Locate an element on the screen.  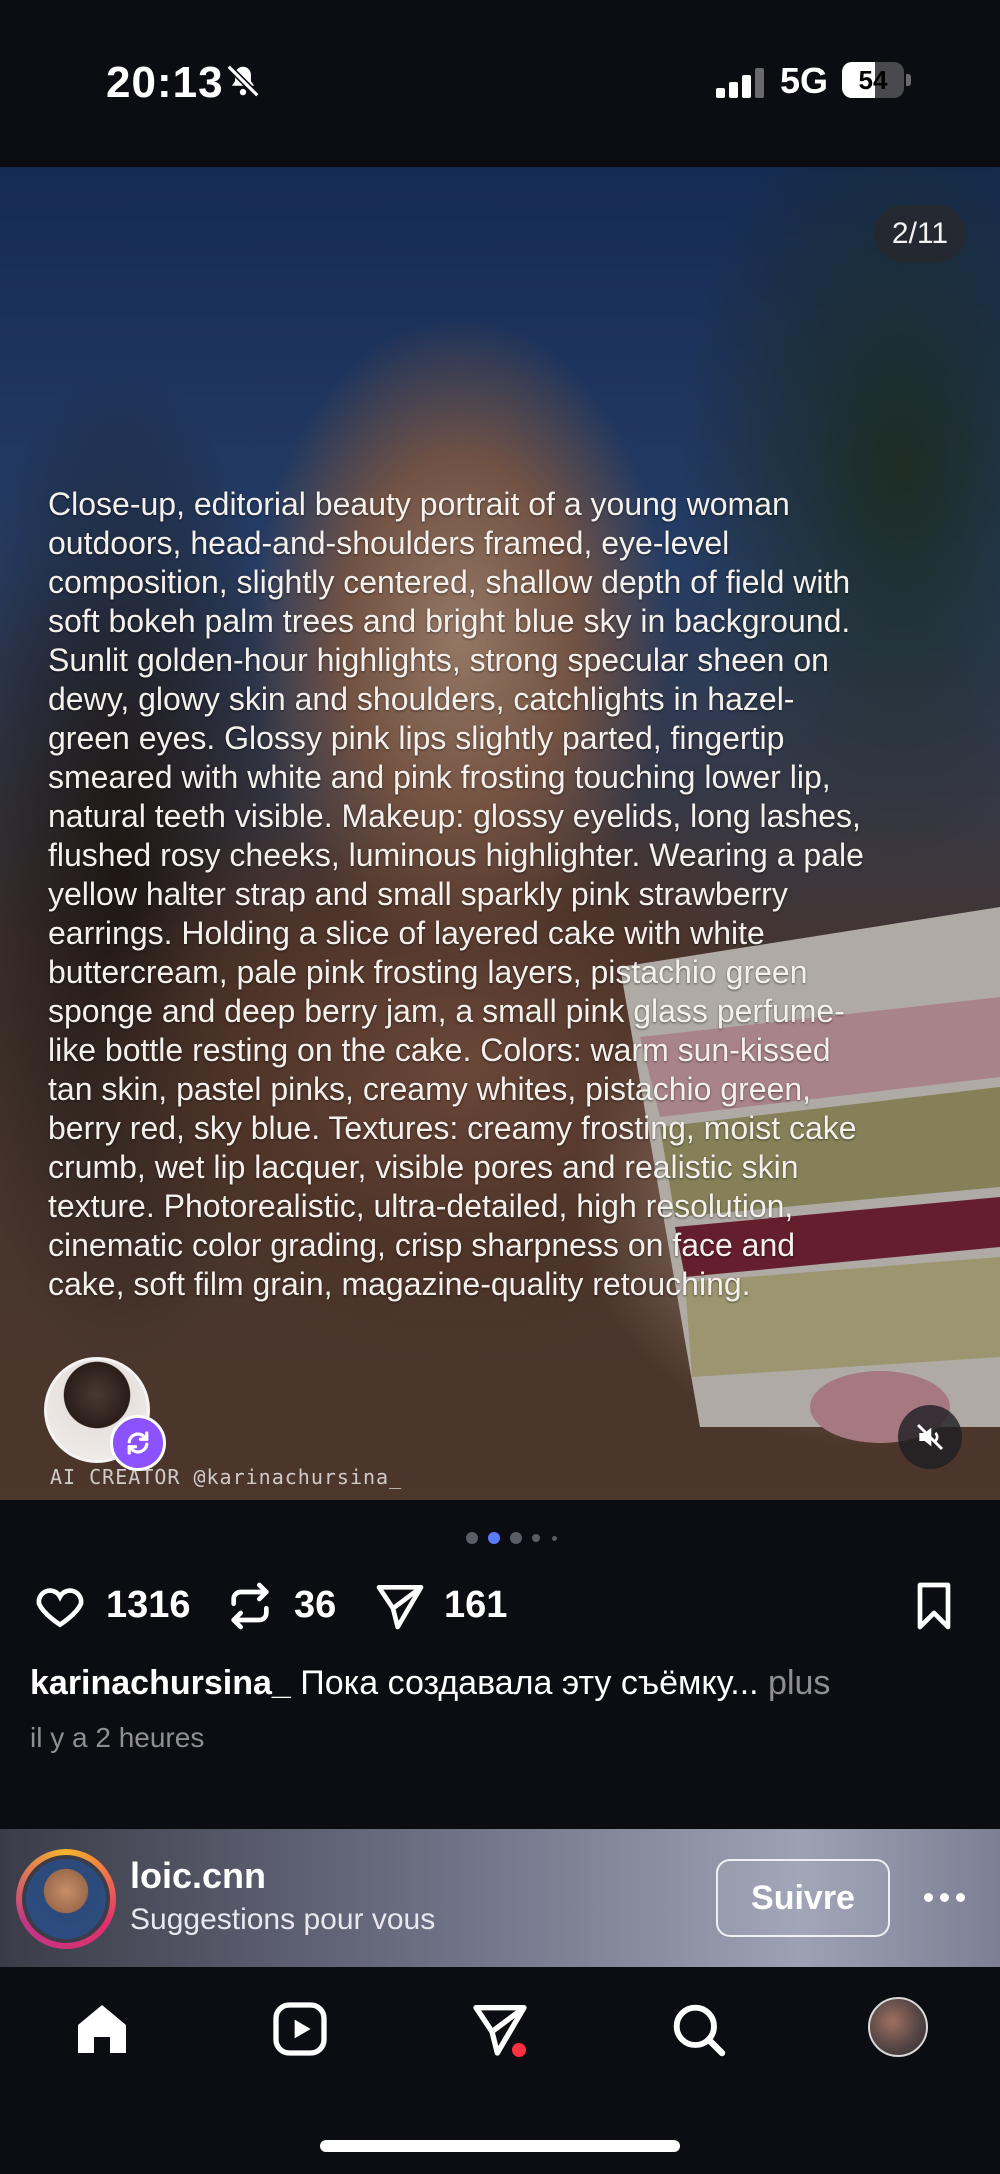
notification-dot is located at coordinates (519, 2050).